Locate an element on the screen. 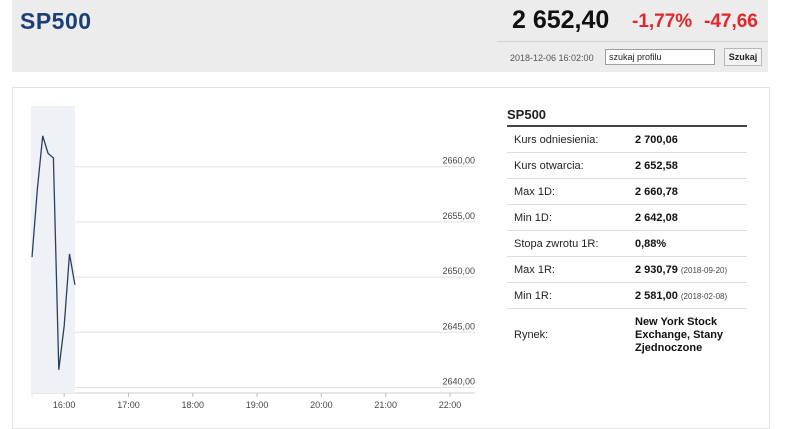  info-row-reference: Kurs odniesienia: 2 700,06 is located at coordinates (627, 139).